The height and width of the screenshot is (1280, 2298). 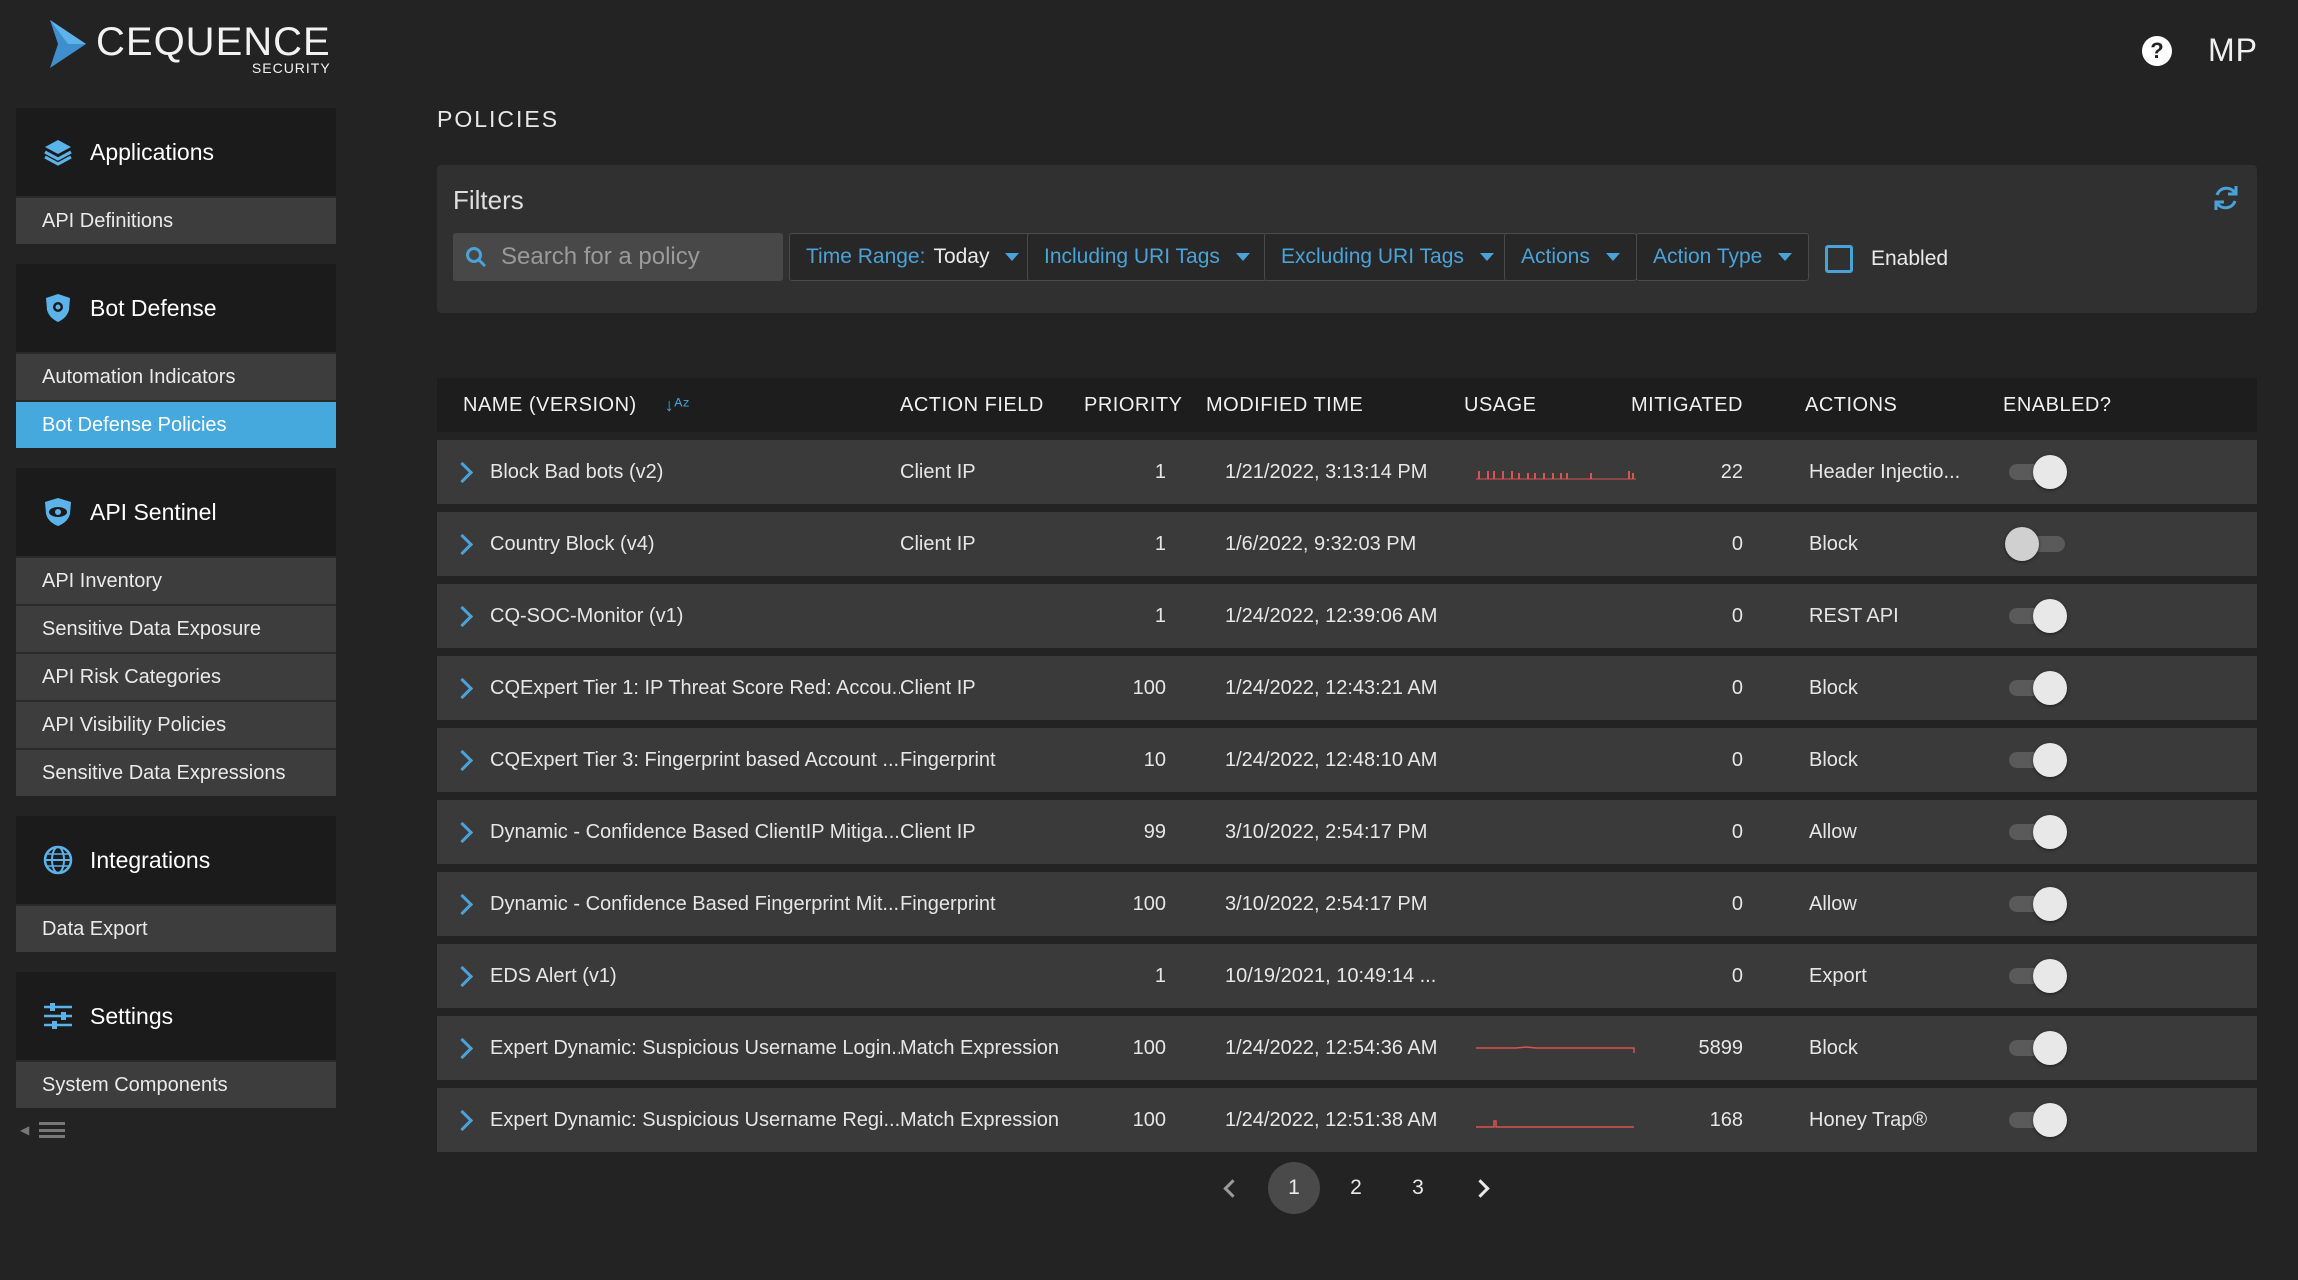 What do you see at coordinates (1232, 1188) in the screenshot?
I see `prev-page-button` at bounding box center [1232, 1188].